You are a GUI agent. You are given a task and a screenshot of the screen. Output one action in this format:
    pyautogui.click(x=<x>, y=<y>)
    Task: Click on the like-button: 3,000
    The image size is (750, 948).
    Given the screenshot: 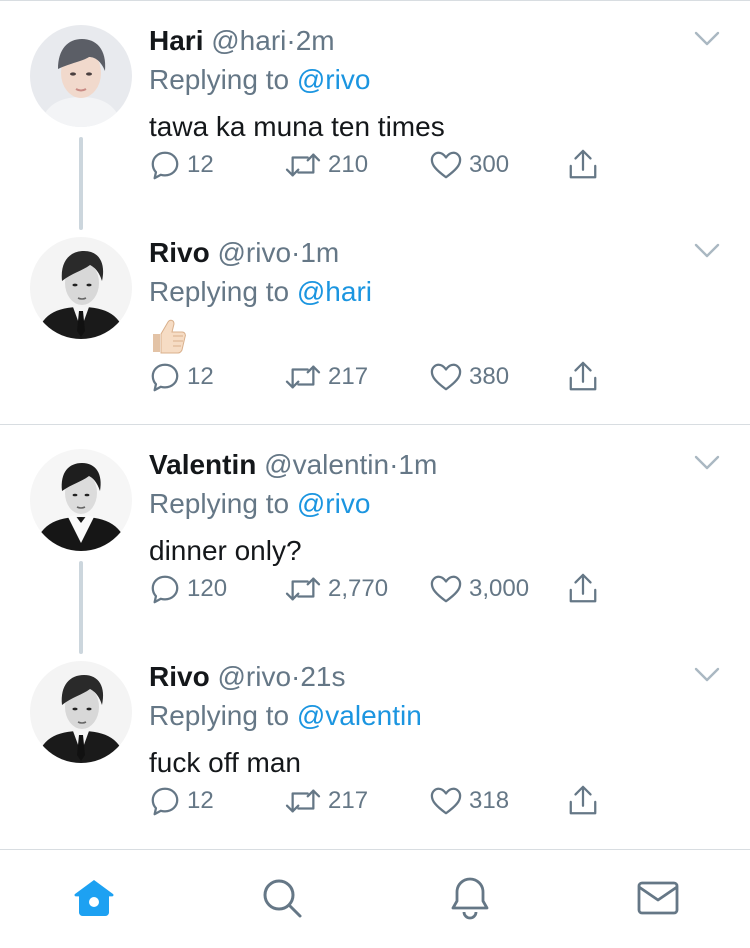 What is the action you would take?
    pyautogui.click(x=479, y=589)
    